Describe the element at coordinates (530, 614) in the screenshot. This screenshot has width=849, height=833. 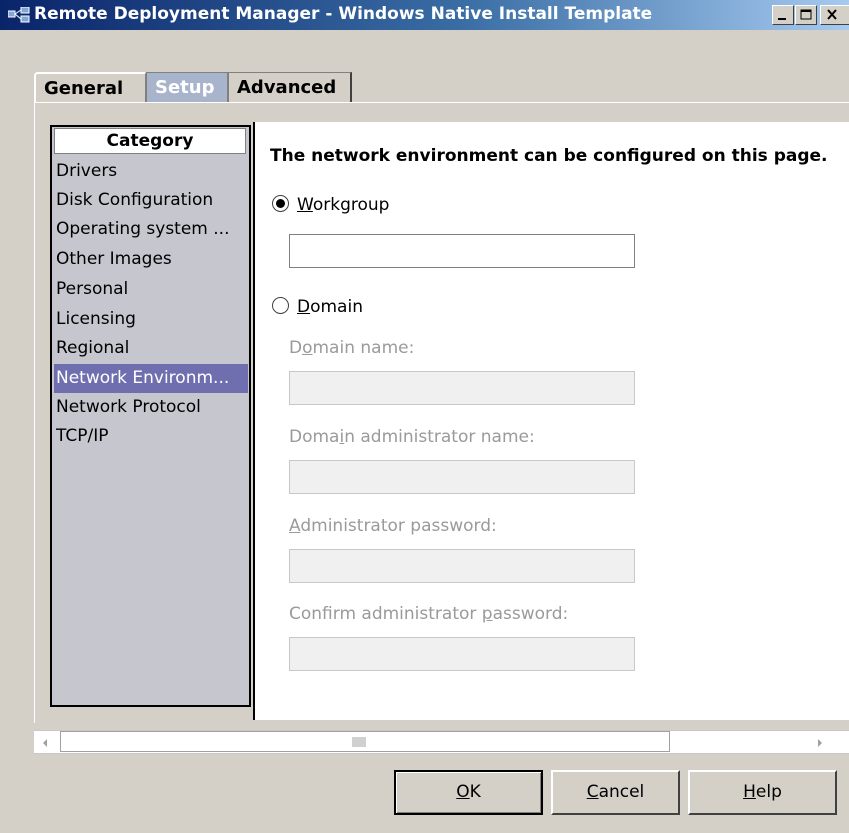
I see `label-part: assword:` at that location.